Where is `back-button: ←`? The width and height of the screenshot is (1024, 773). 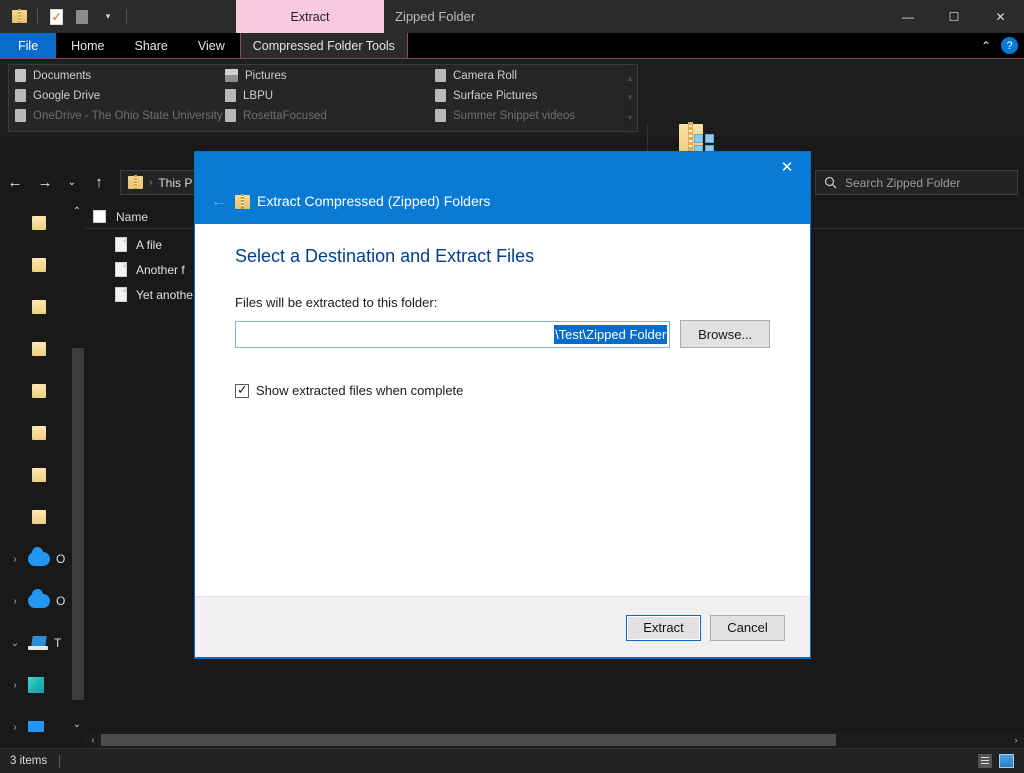 back-button: ← is located at coordinates (15, 183).